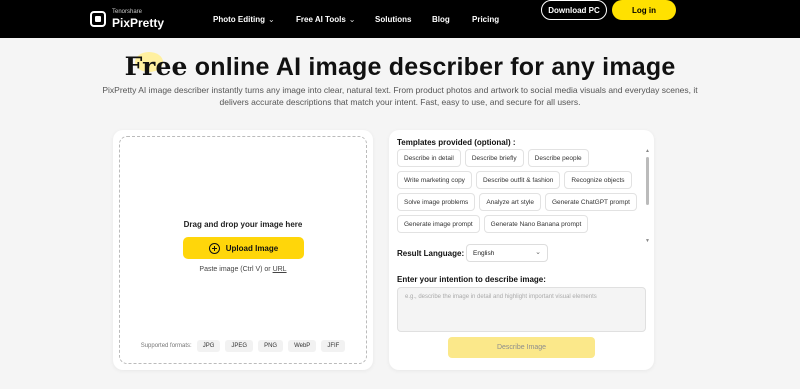  What do you see at coordinates (271, 346) in the screenshot?
I see `format-badge: PNG` at bounding box center [271, 346].